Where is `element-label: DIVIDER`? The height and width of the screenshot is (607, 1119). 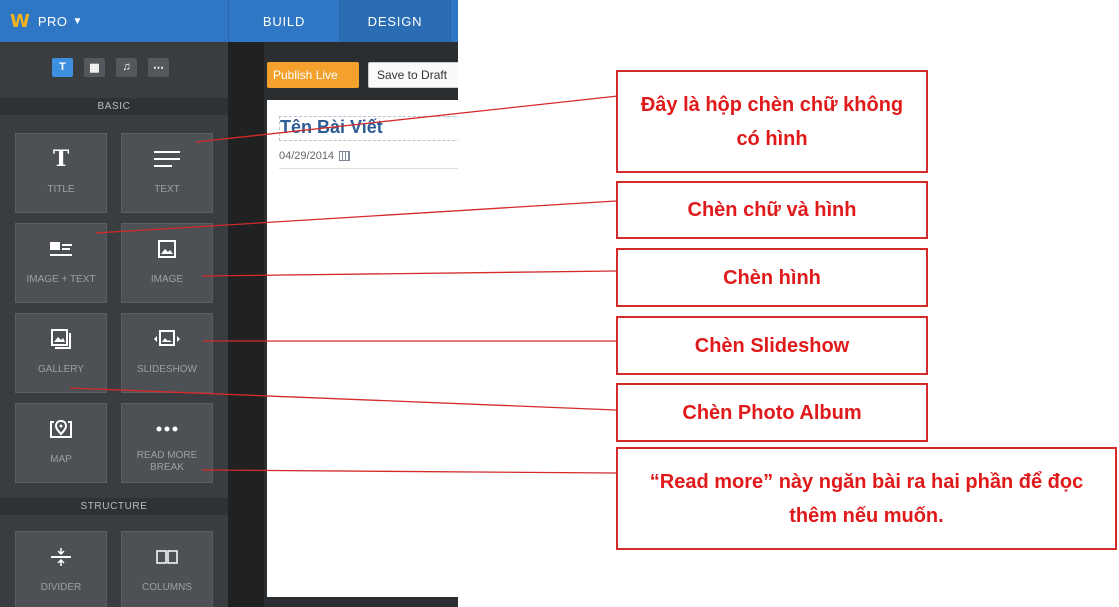 element-label: DIVIDER is located at coordinates (61, 587).